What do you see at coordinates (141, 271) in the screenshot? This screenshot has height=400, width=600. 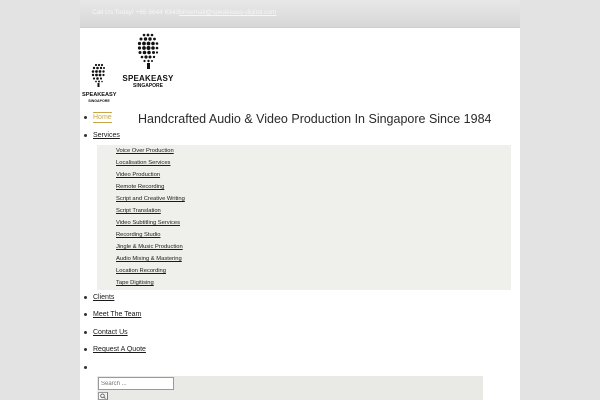 I see `submenu-item: Location Recording` at bounding box center [141, 271].